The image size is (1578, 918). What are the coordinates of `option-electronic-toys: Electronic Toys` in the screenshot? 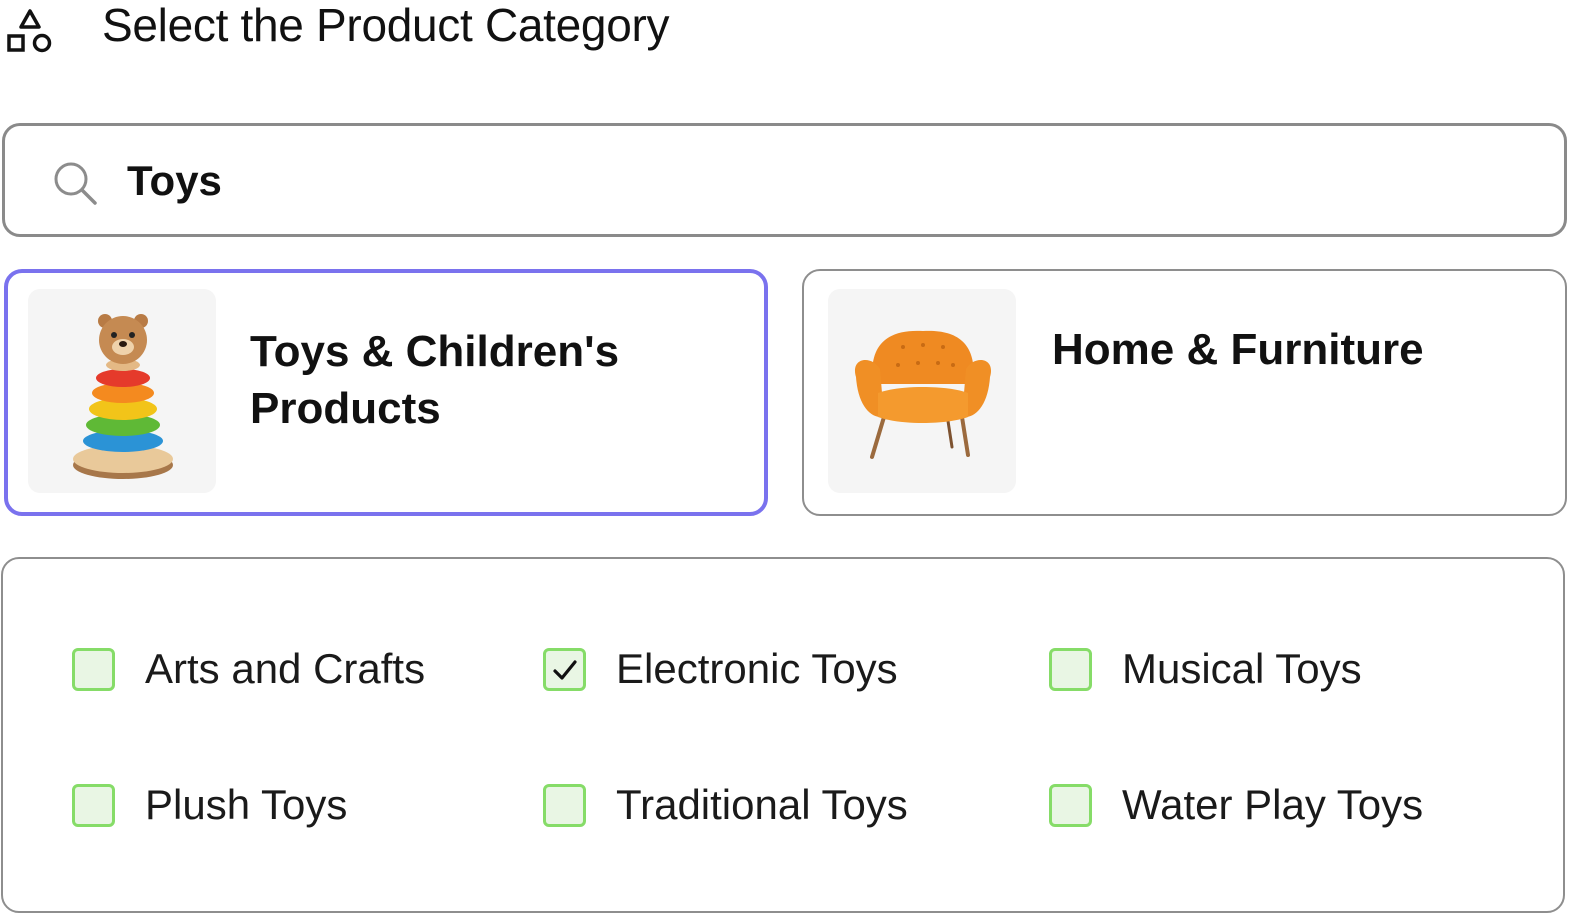 It's located at (720, 669).